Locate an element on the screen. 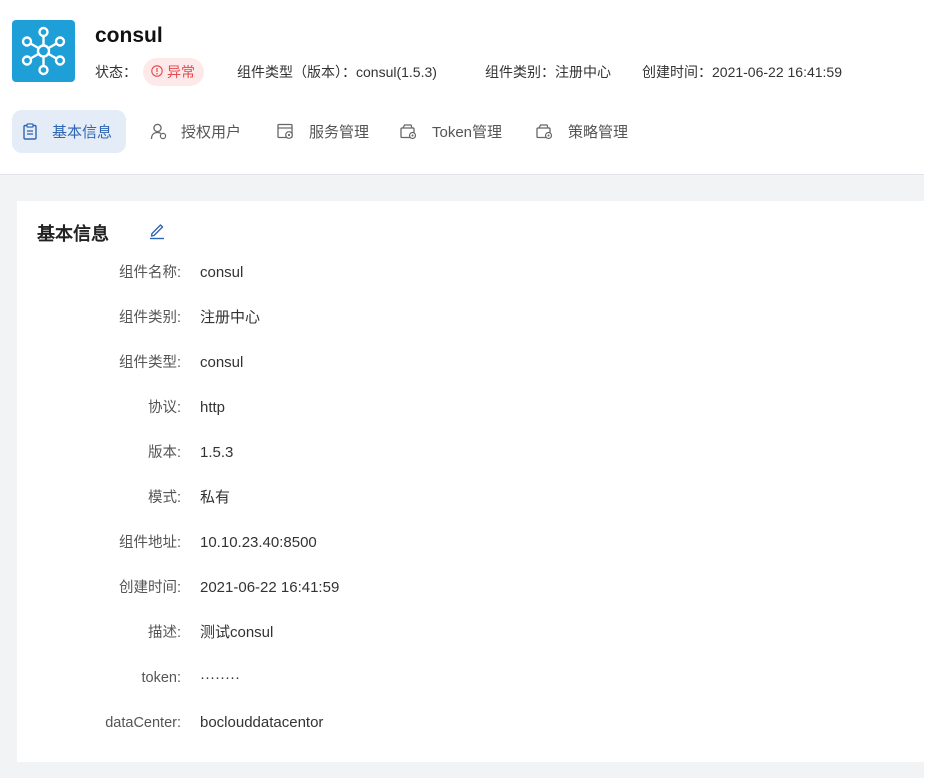 This screenshot has width=928, height=778. field-value: 注册中心 is located at coordinates (230, 317).